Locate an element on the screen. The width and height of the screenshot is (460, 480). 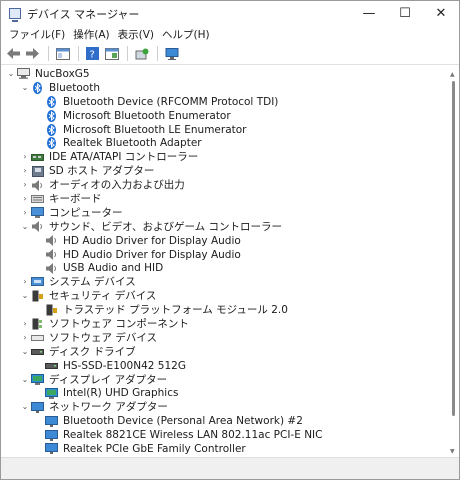
category-disk-drives: ⌄ ディスク ドライブ is located at coordinates (223, 352).